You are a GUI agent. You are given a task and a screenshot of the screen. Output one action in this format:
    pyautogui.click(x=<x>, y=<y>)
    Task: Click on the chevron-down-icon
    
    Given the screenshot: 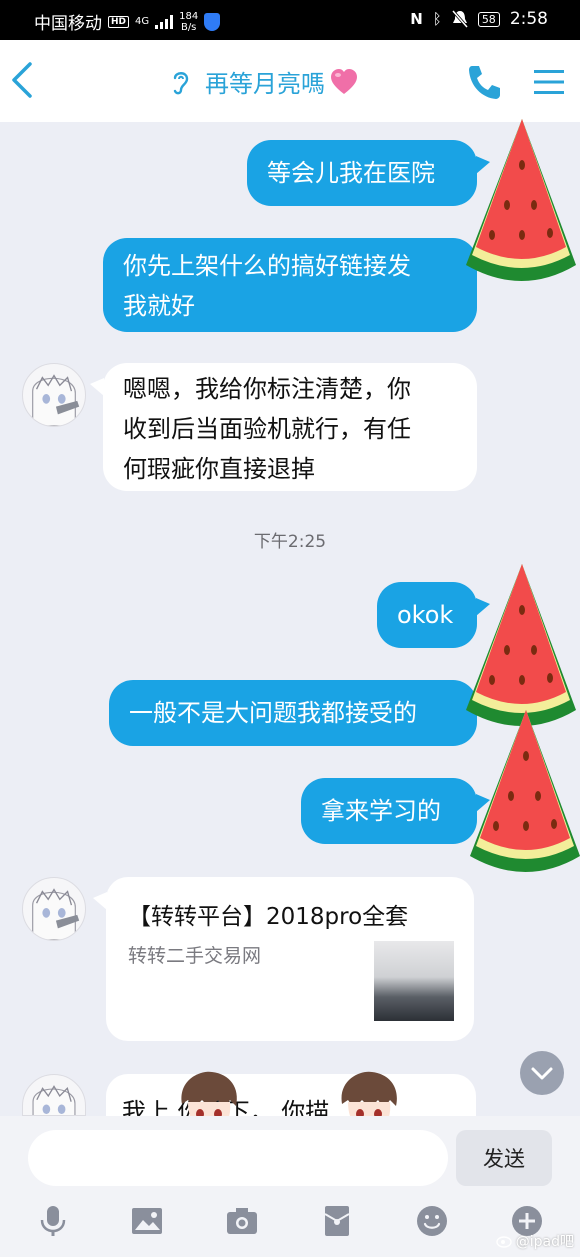 What is the action you would take?
    pyautogui.click(x=542, y=1073)
    